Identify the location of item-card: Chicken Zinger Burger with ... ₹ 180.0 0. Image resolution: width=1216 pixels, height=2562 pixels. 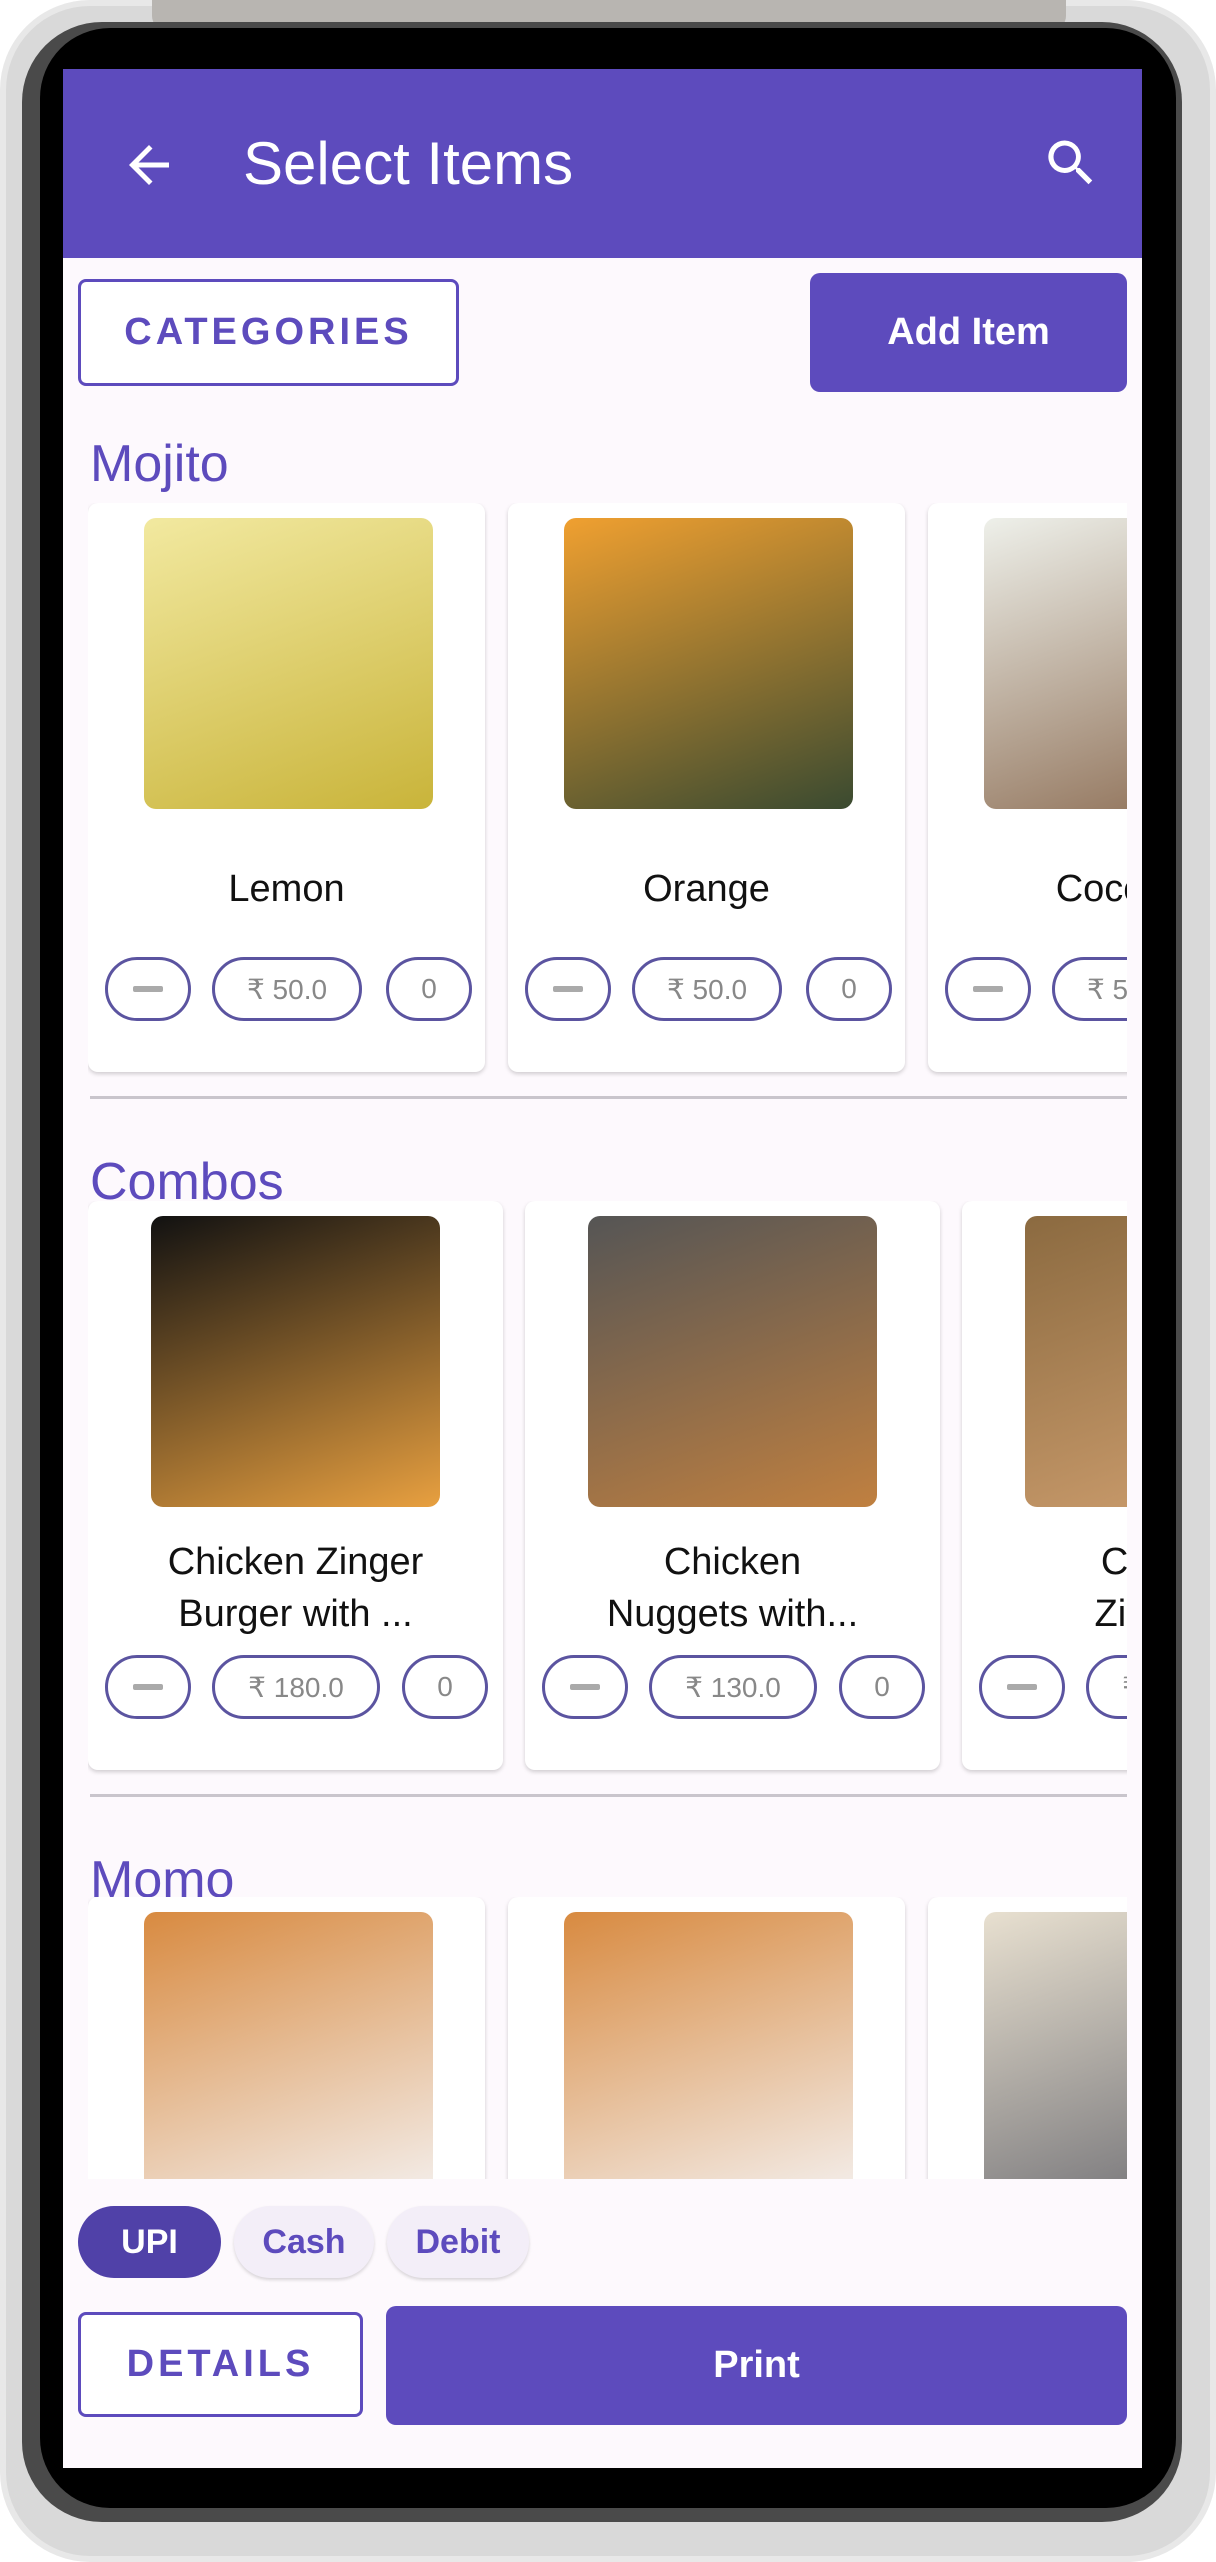
(295, 1485).